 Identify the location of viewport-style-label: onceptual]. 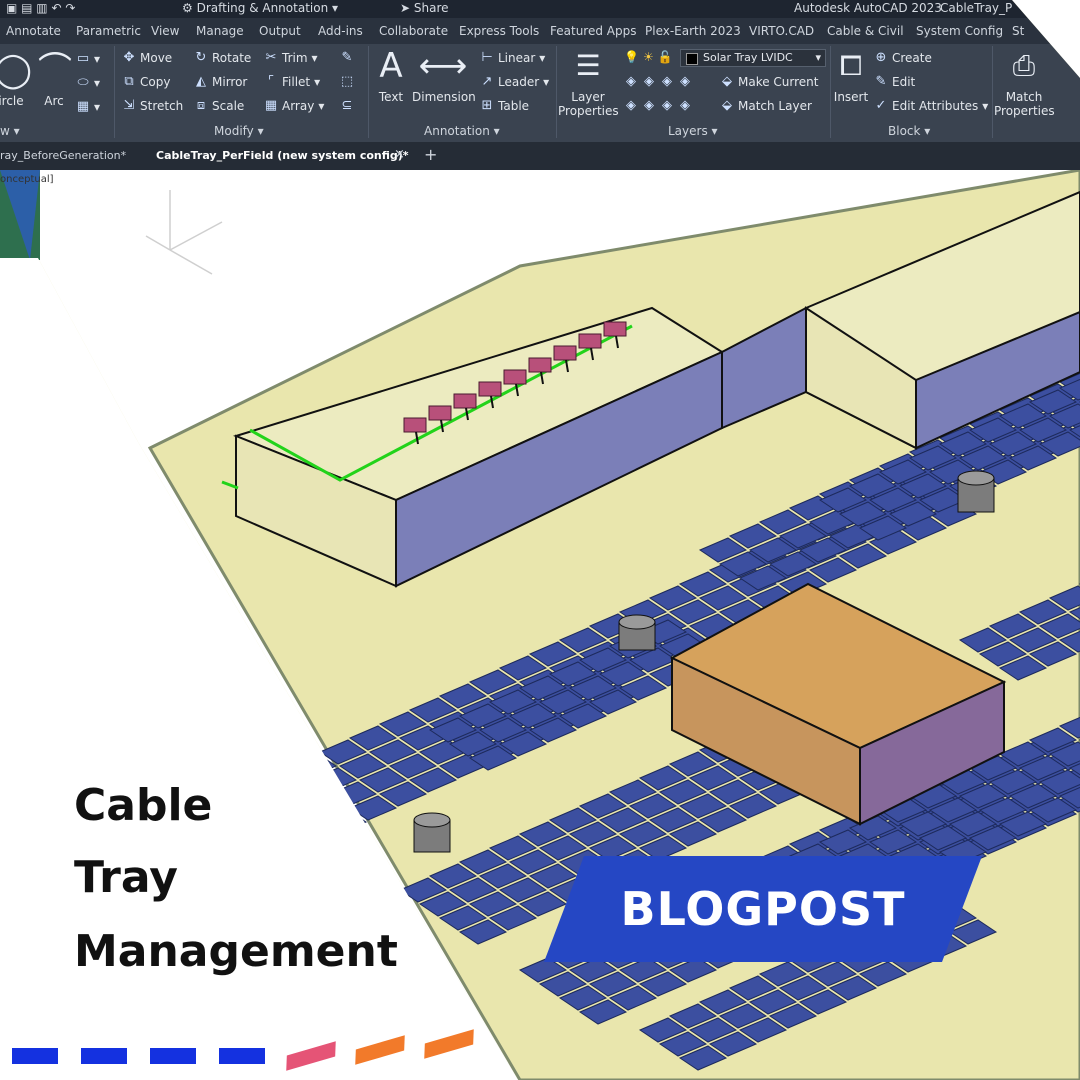
(27, 179).